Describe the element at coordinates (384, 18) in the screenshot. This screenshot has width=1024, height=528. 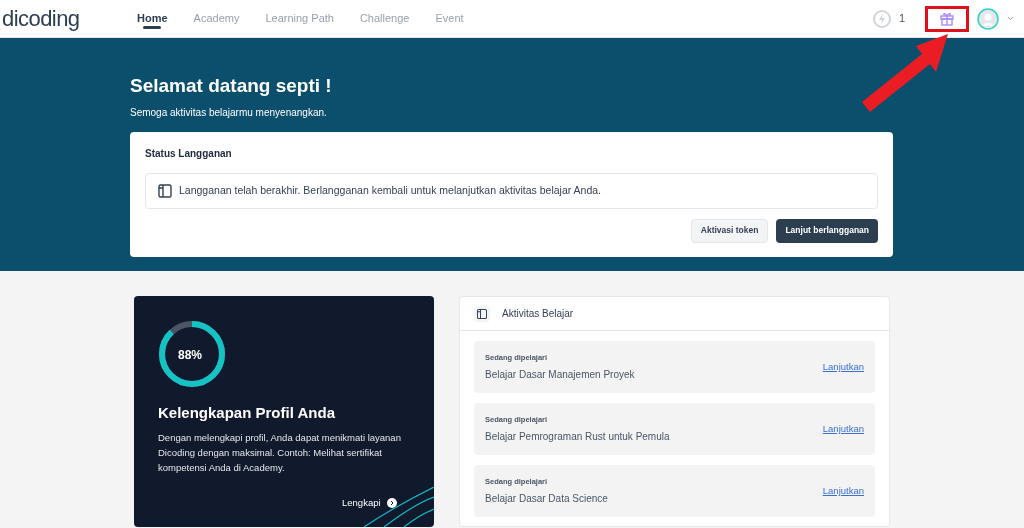
I see `nav-tab: Challenge` at that location.